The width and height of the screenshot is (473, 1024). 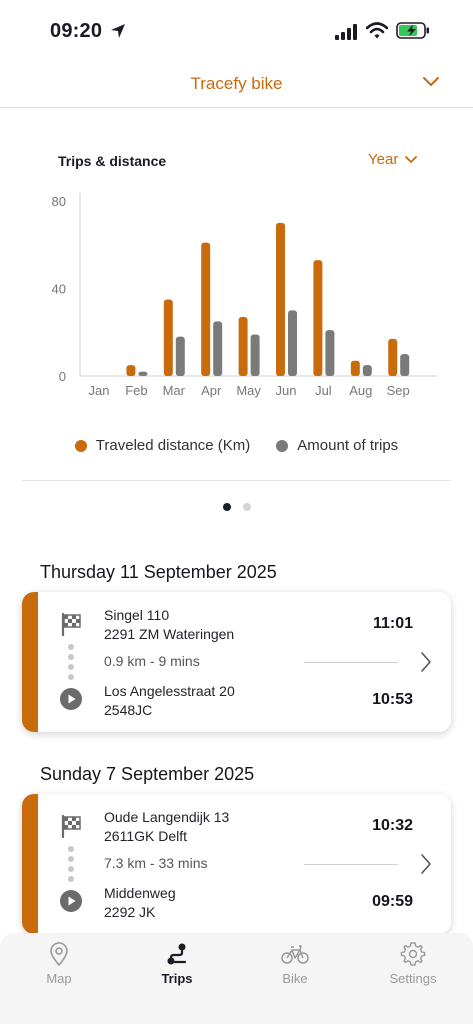 What do you see at coordinates (147, 774) in the screenshot?
I see `date-heading: Sunday 7 September 2025` at bounding box center [147, 774].